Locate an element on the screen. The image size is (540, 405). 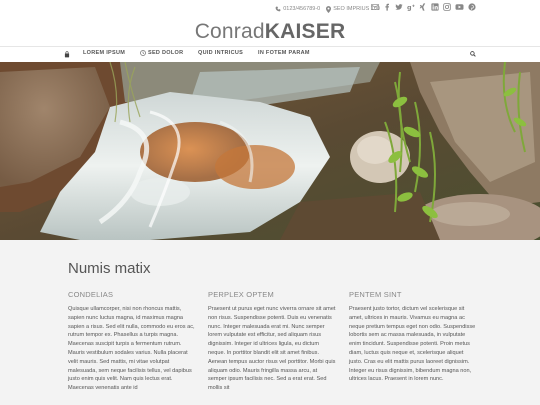
social-links: g is located at coordinates (423, 7).